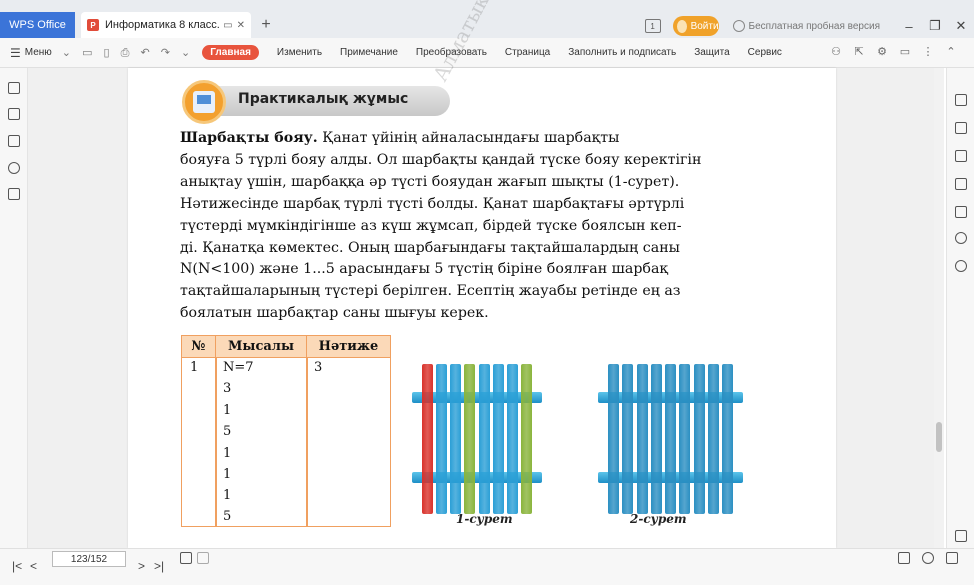  What do you see at coordinates (323, 99) in the screenshot?
I see `section-title: Практикалық жұмыс` at bounding box center [323, 99].